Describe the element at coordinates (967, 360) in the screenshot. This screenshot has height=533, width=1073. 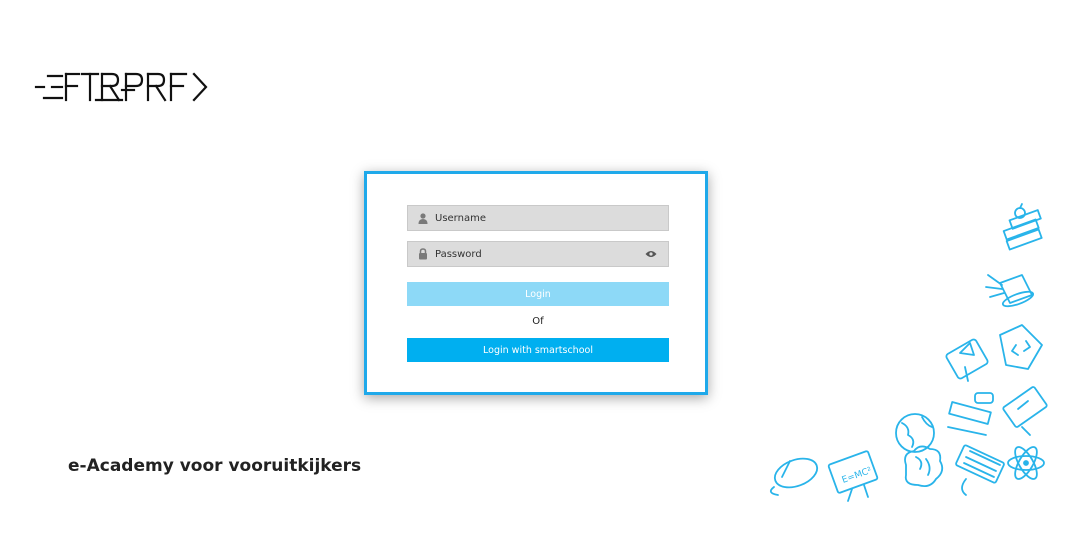
I see `rocket-tablet-icon` at that location.